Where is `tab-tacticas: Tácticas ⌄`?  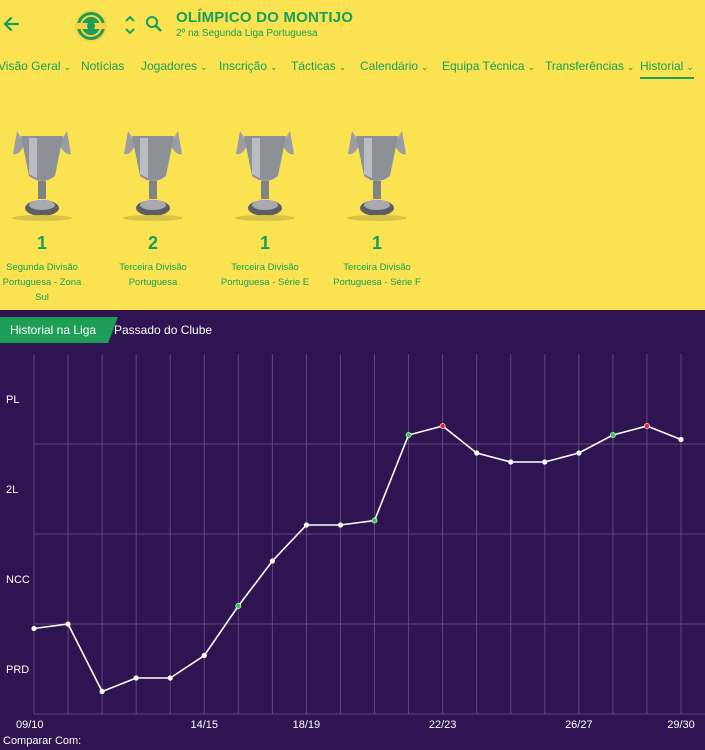 tab-tacticas: Tácticas ⌄ is located at coordinates (318, 68).